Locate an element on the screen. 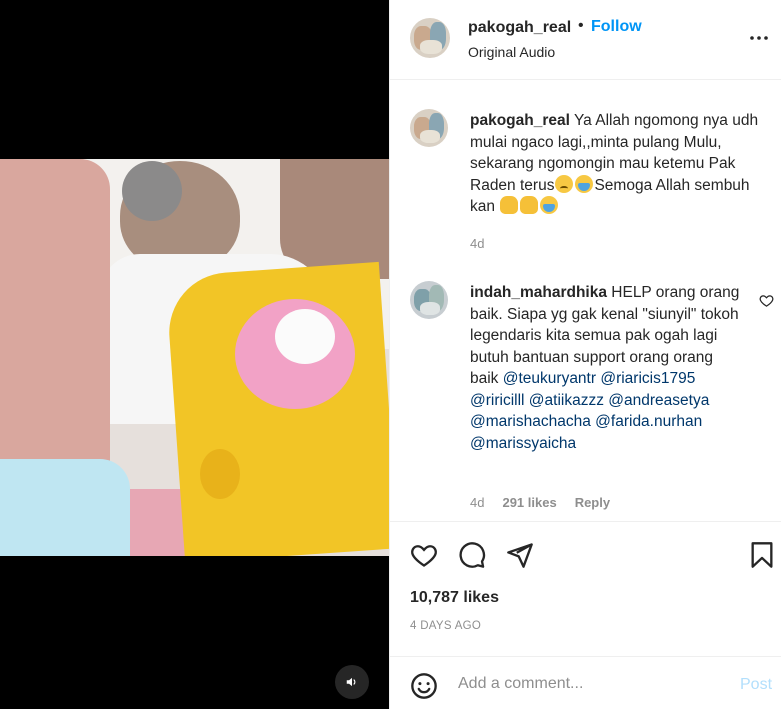 The image size is (781, 709). video-hair is located at coordinates (152, 191).